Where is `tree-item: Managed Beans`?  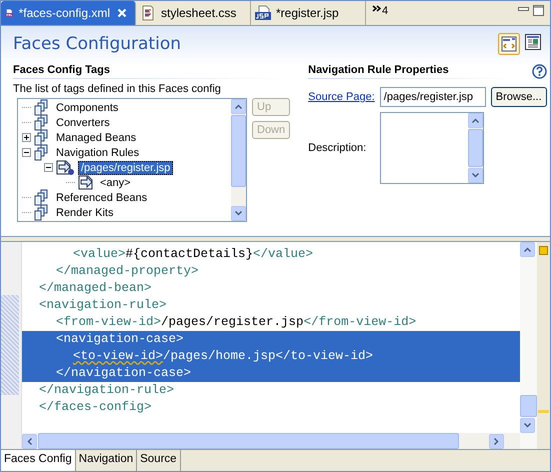
tree-item: Managed Beans is located at coordinates (96, 138).